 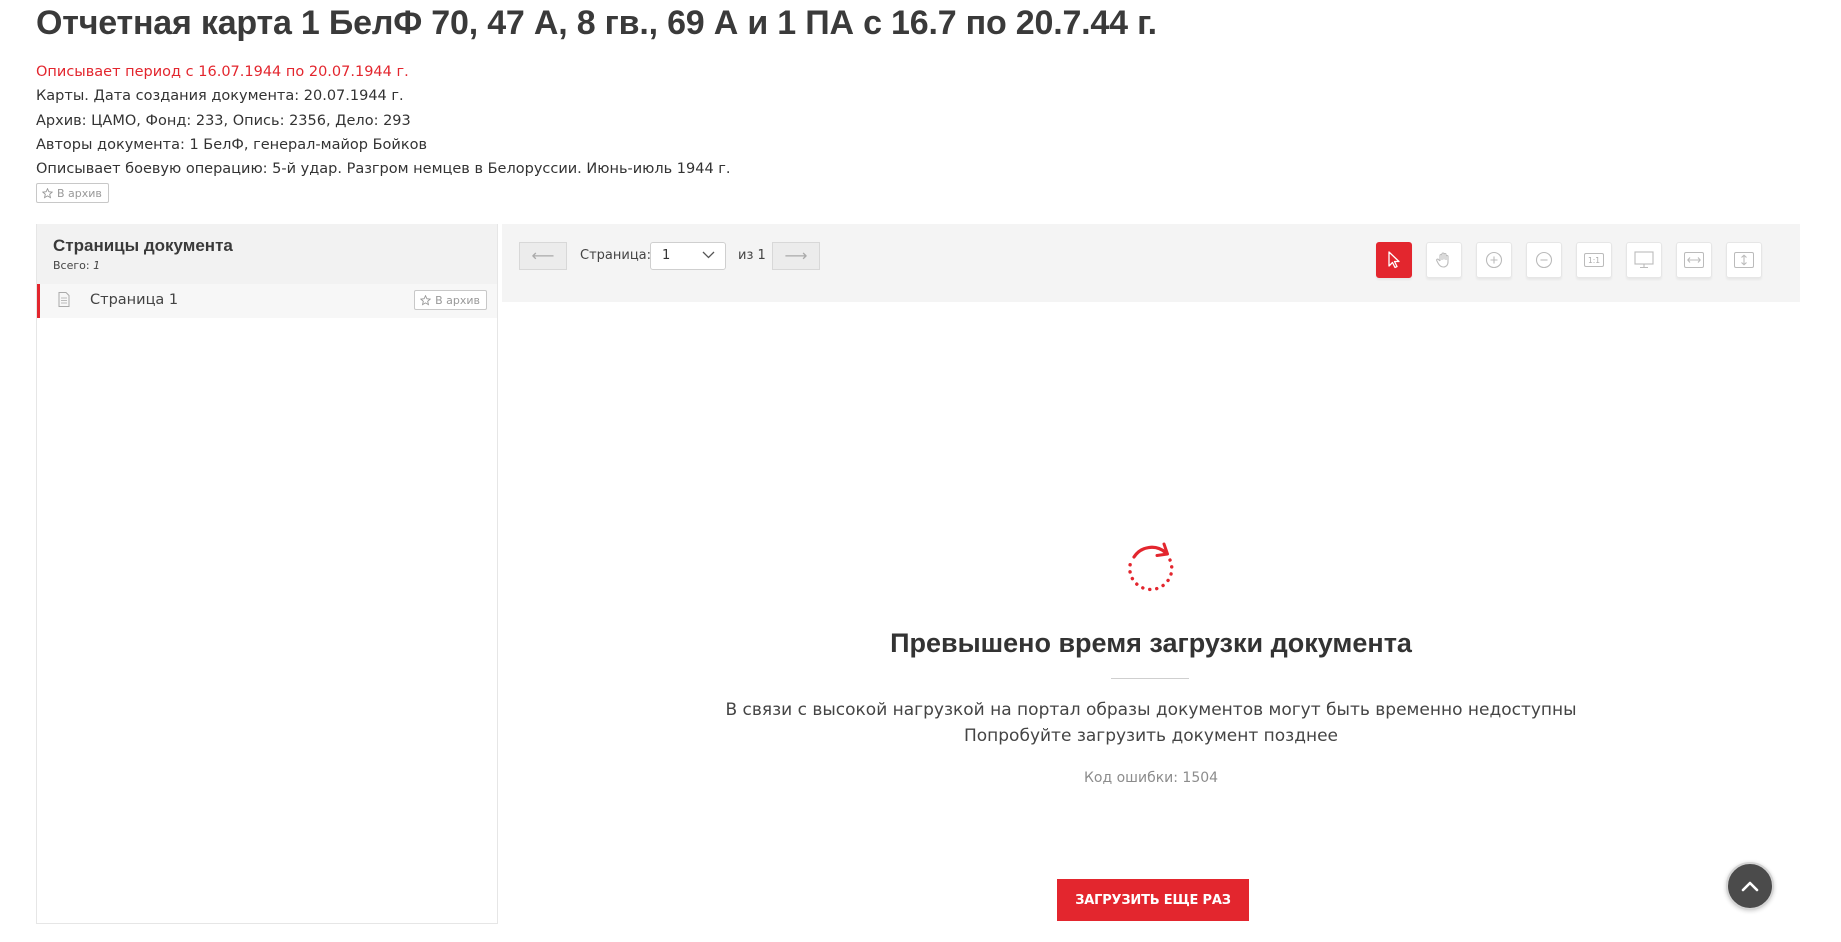 I want to click on fit-screen-icon, so click(x=1644, y=260).